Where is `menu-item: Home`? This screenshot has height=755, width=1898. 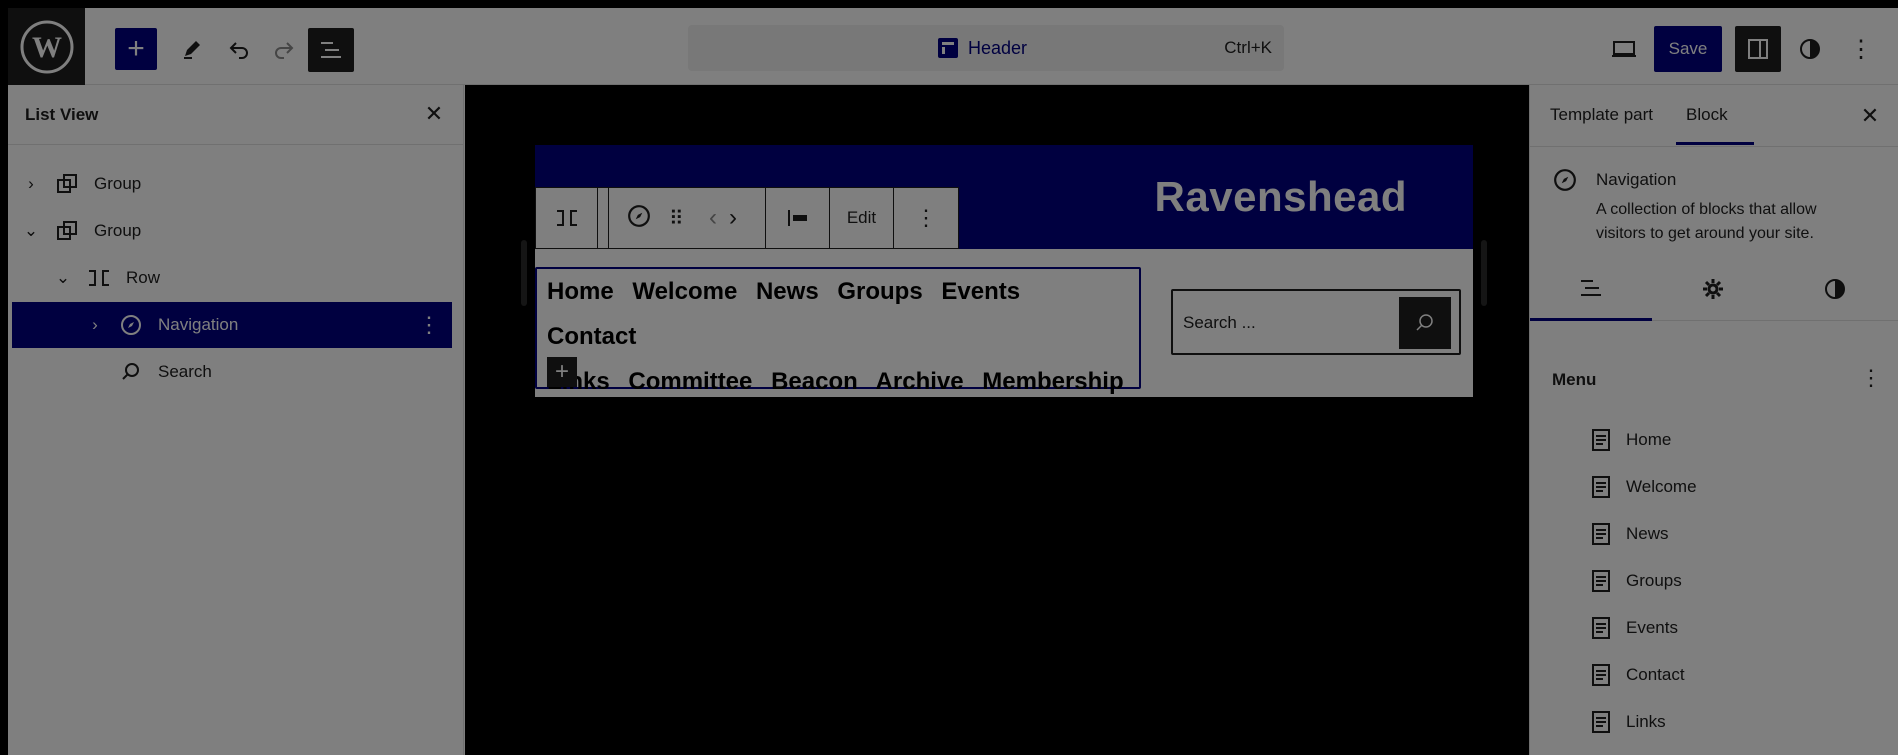
menu-item: Home is located at coordinates (1630, 440).